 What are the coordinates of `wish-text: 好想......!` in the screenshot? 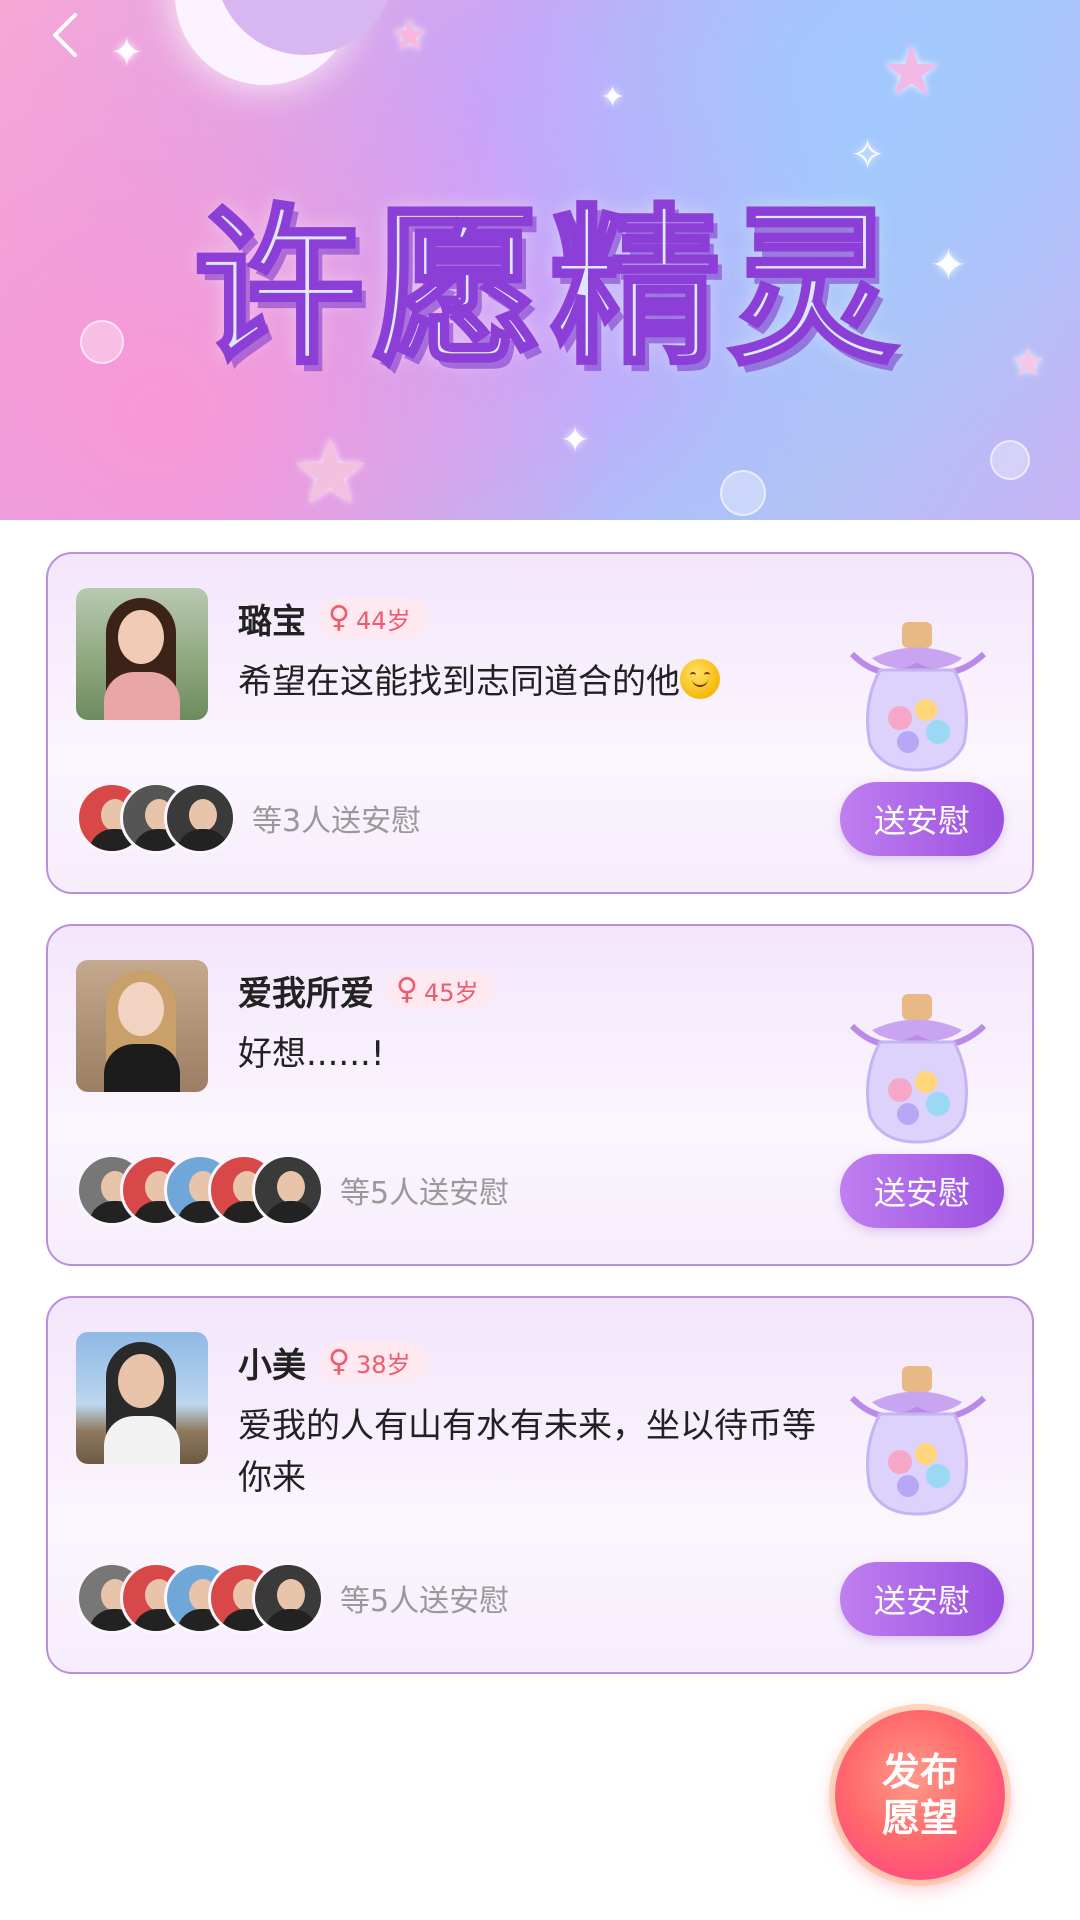 It's located at (311, 1054).